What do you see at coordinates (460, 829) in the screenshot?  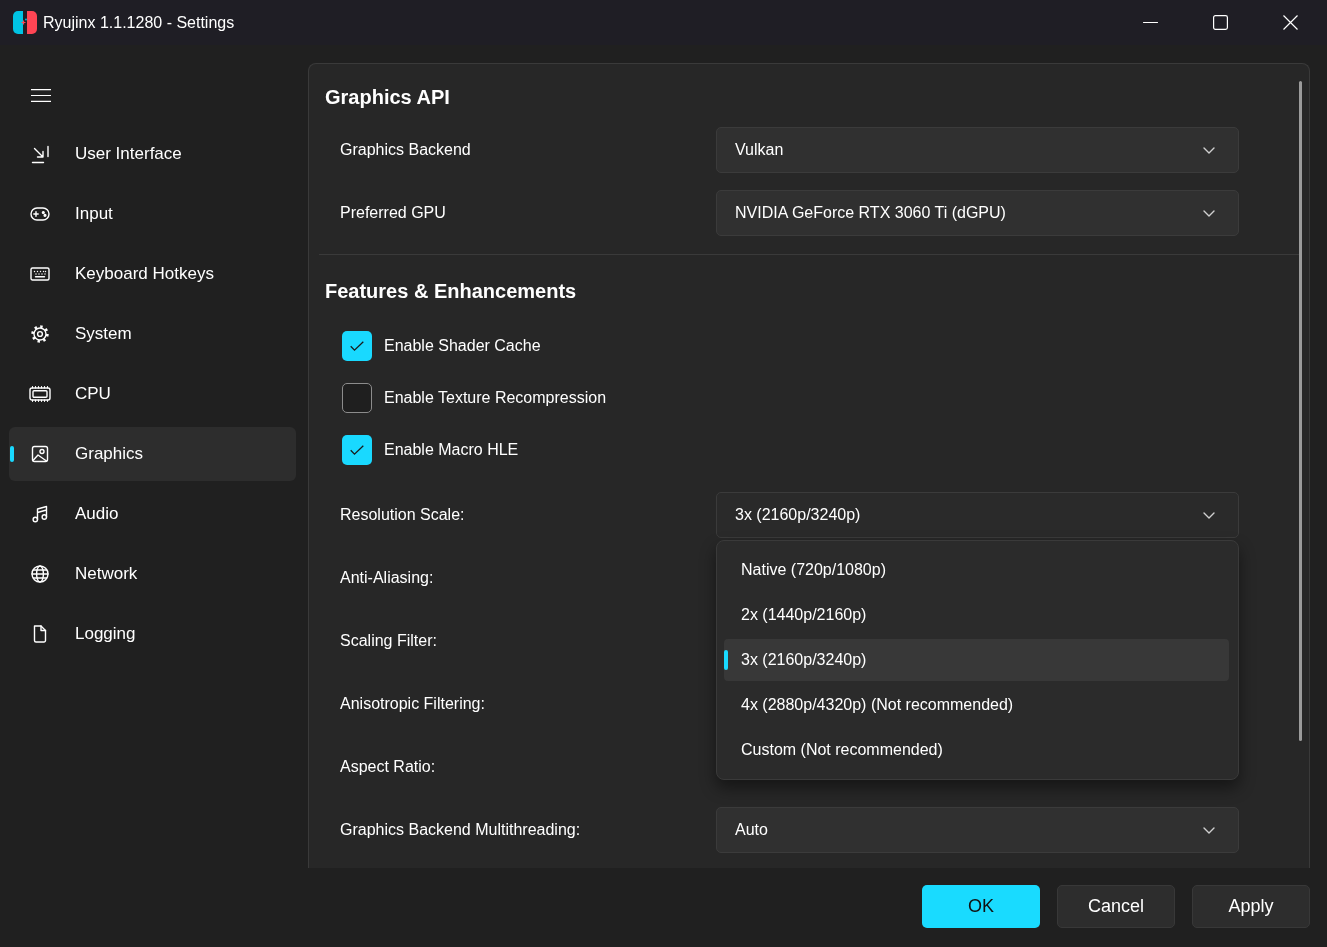 I see `setting-label: Graphics Backend Multithreading:` at bounding box center [460, 829].